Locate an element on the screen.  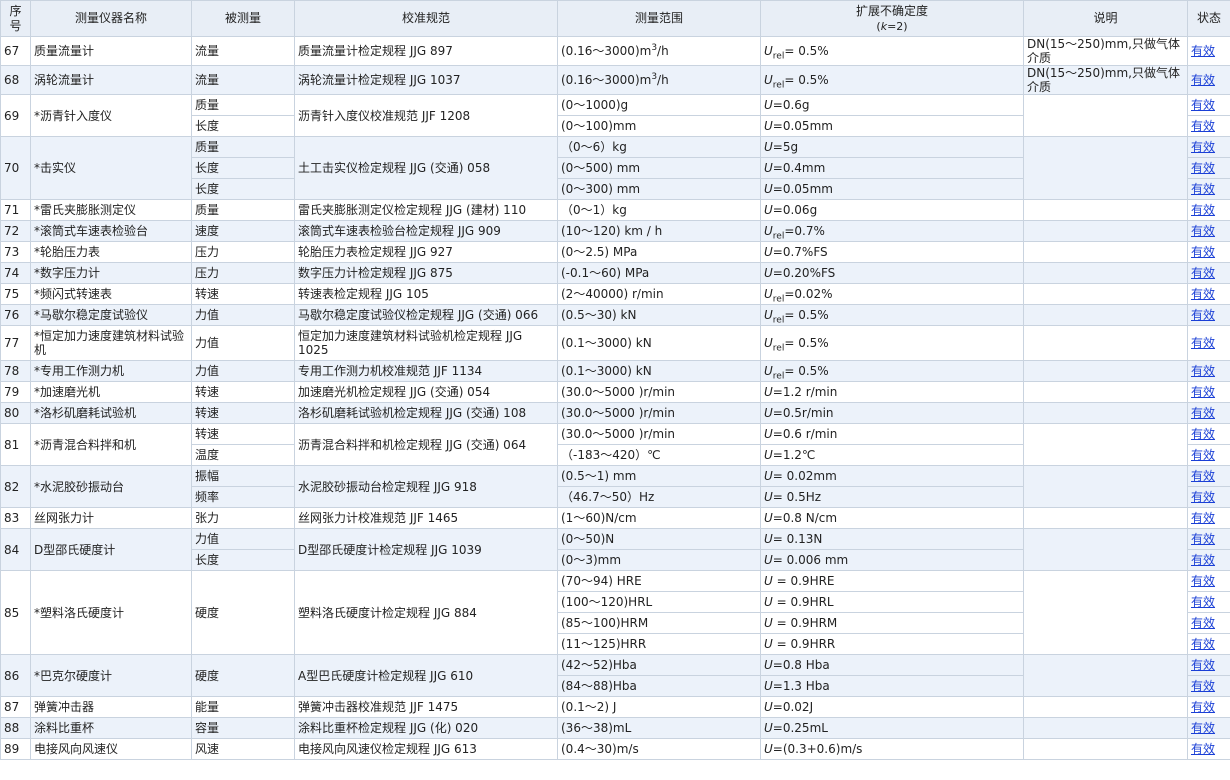
range-cell: (30.0～5000 )r/min is located at coordinates (659, 392).